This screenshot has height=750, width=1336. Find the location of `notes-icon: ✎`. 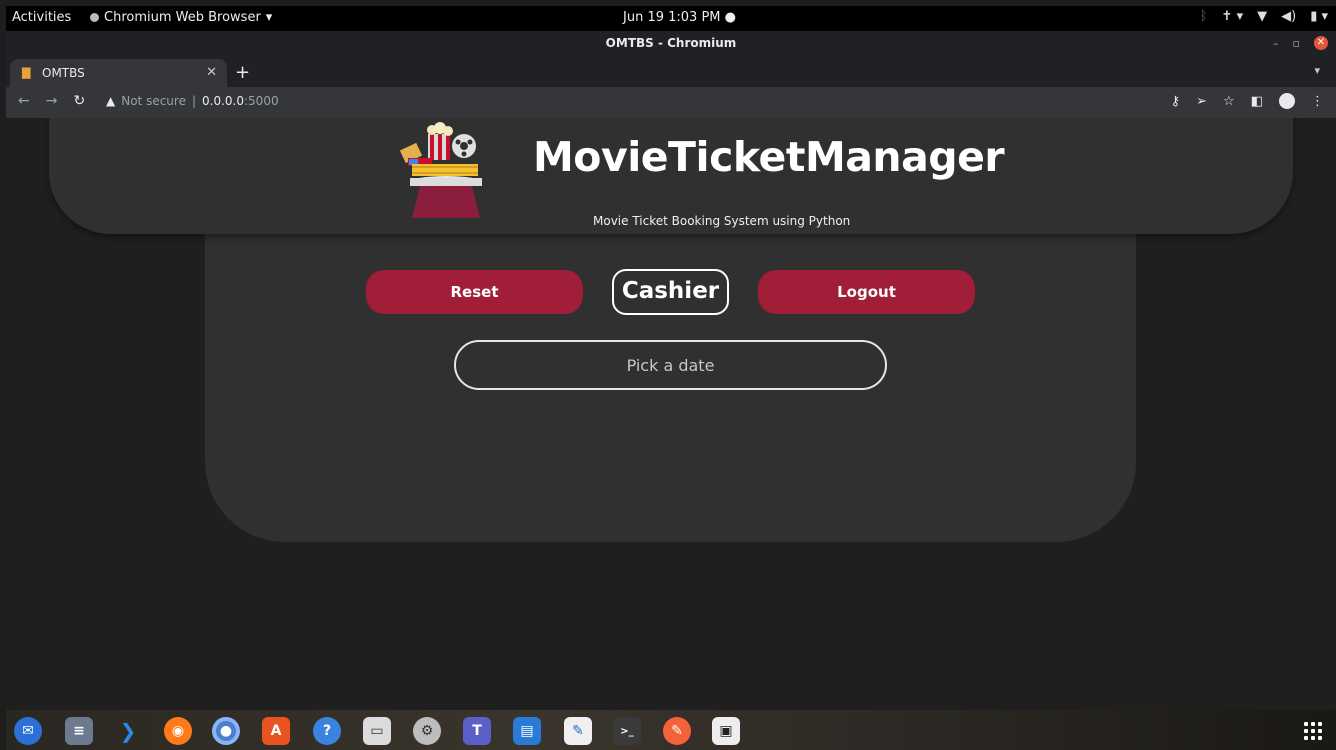

notes-icon: ✎ is located at coordinates (578, 731).